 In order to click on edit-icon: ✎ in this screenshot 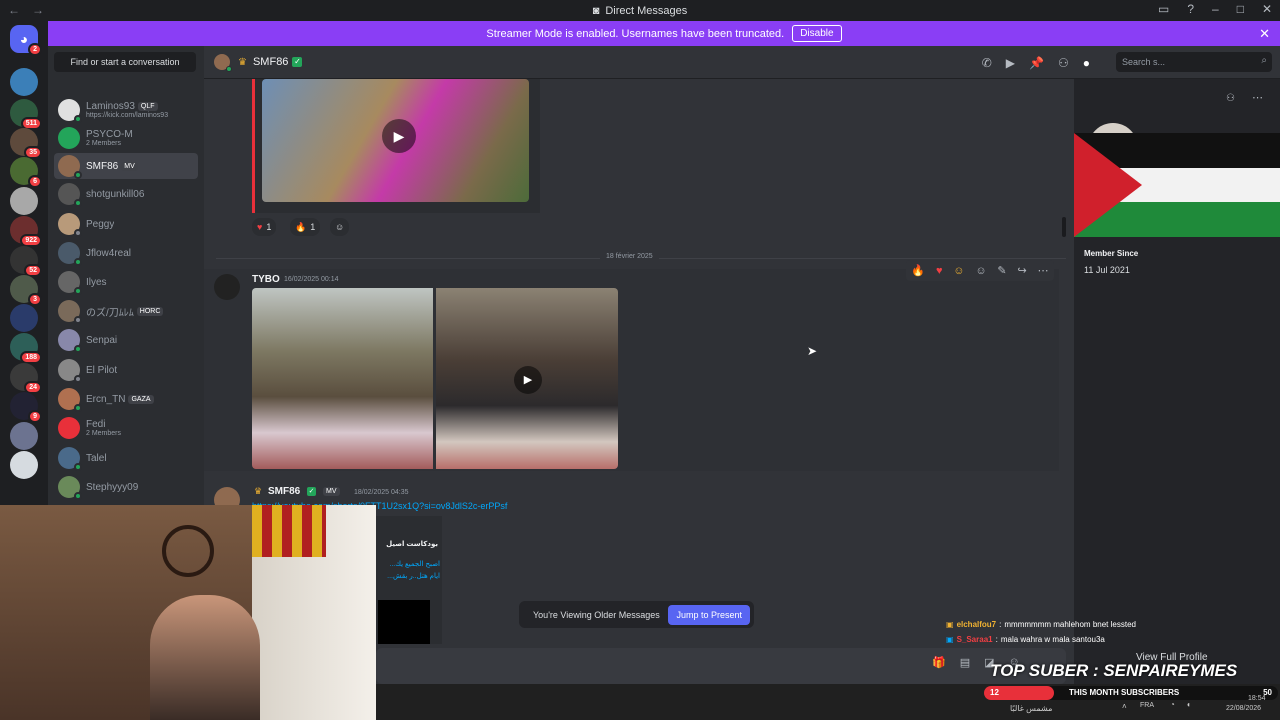, I will do `click(1001, 270)`.